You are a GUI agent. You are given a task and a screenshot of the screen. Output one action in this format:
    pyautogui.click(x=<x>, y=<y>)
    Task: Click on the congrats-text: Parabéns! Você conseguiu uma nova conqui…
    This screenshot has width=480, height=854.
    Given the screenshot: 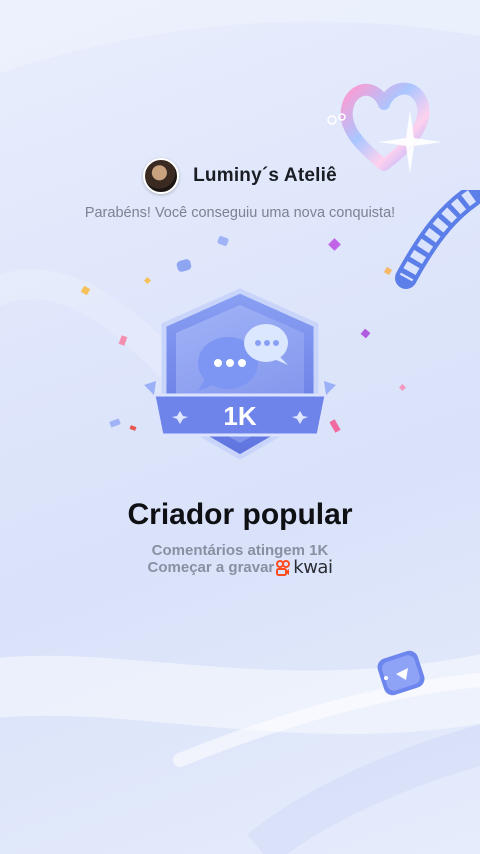 What is the action you would take?
    pyautogui.click(x=240, y=213)
    